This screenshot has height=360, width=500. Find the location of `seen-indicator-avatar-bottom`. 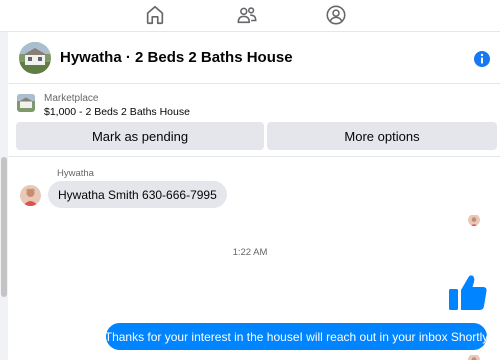

seen-indicator-avatar-bottom is located at coordinates (474, 357).